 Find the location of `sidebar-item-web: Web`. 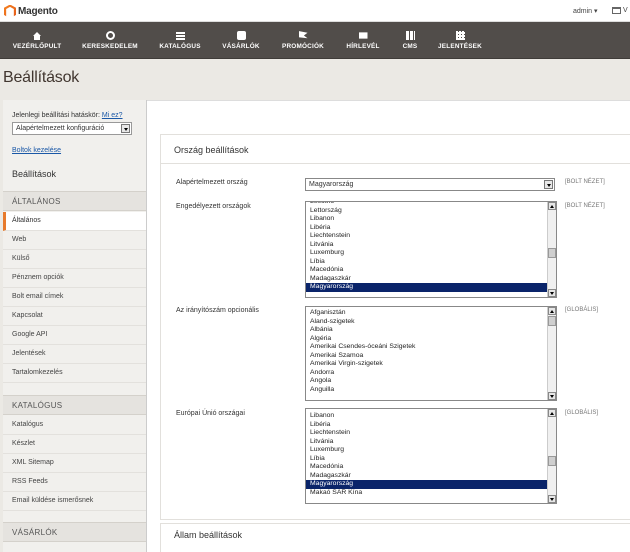

sidebar-item-web: Web is located at coordinates (74, 240).